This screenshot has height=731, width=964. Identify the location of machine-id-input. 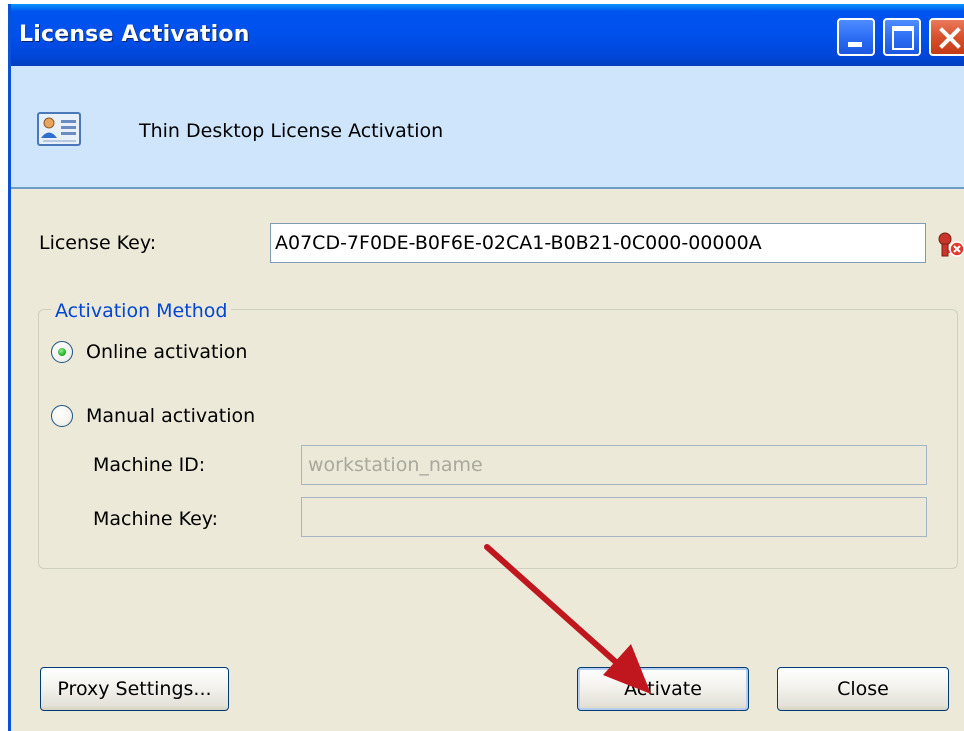
(614, 465).